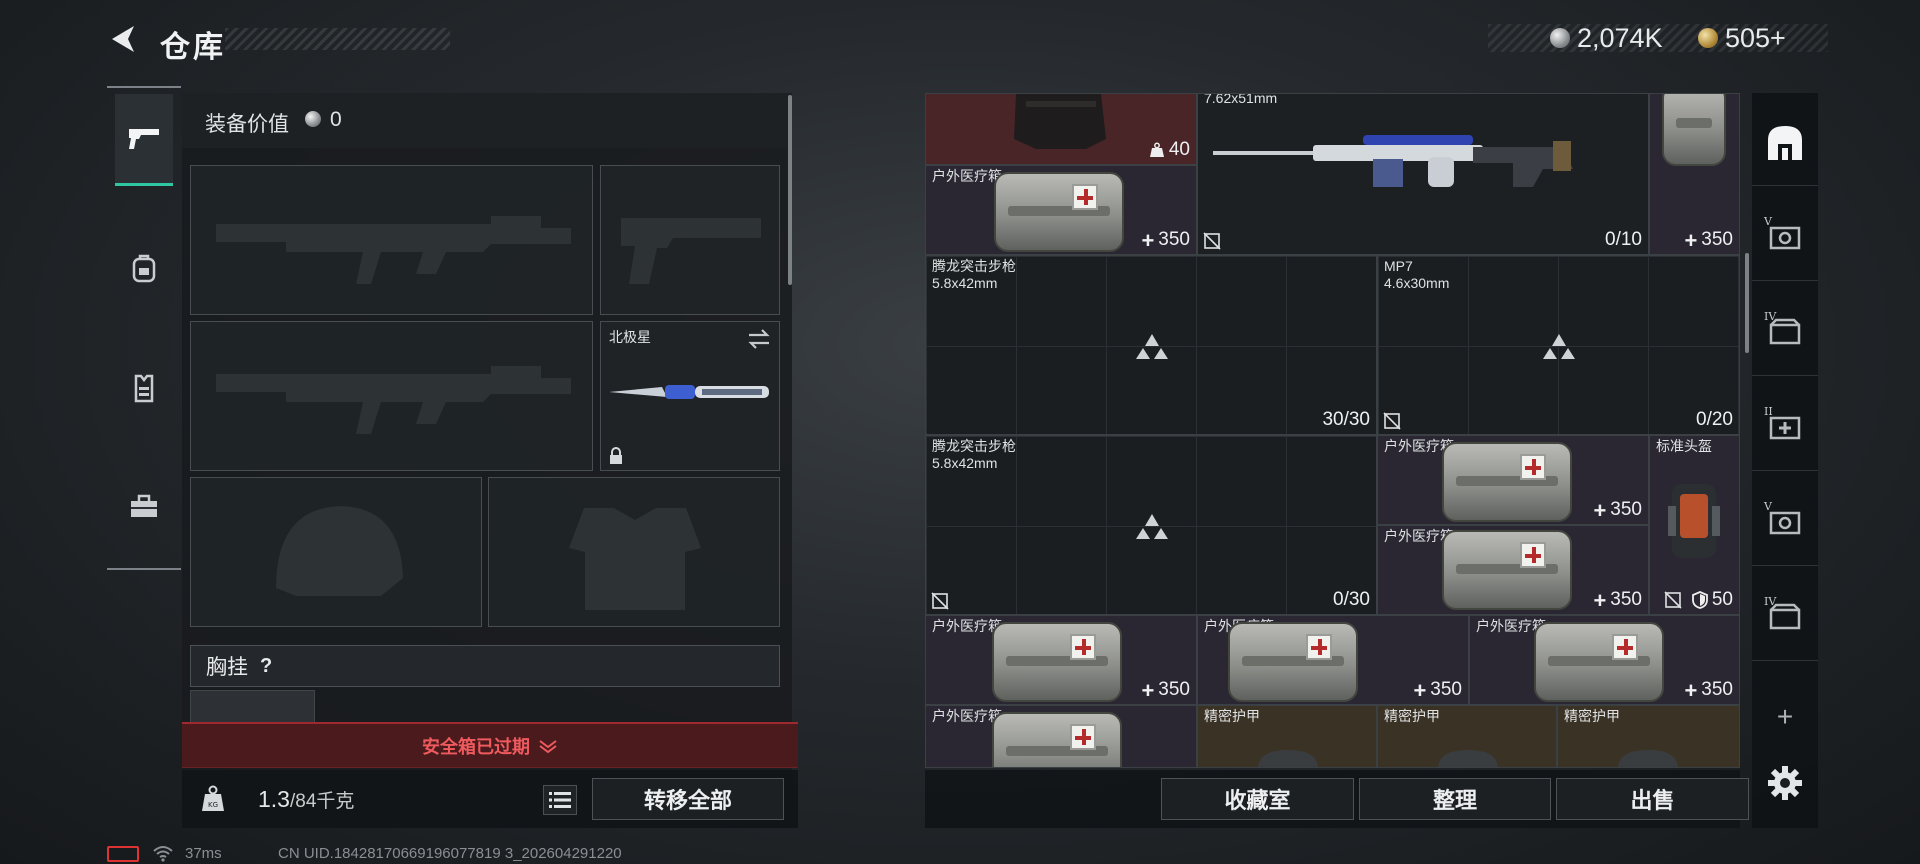  I want to click on tab-weapons, so click(144, 140).